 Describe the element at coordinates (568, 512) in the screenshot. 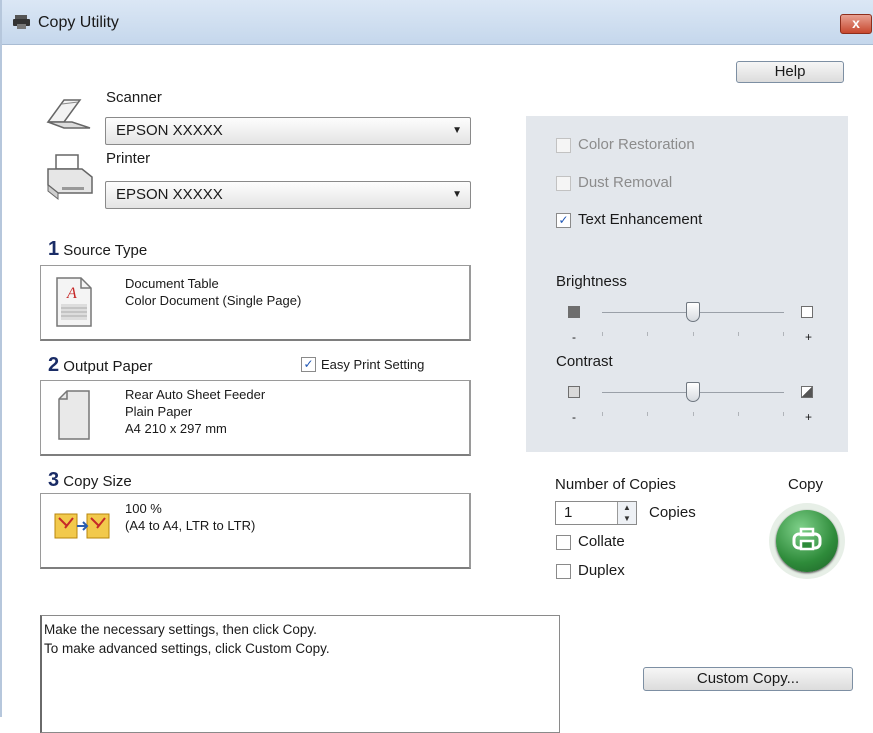

I see `copies-input: 1` at that location.